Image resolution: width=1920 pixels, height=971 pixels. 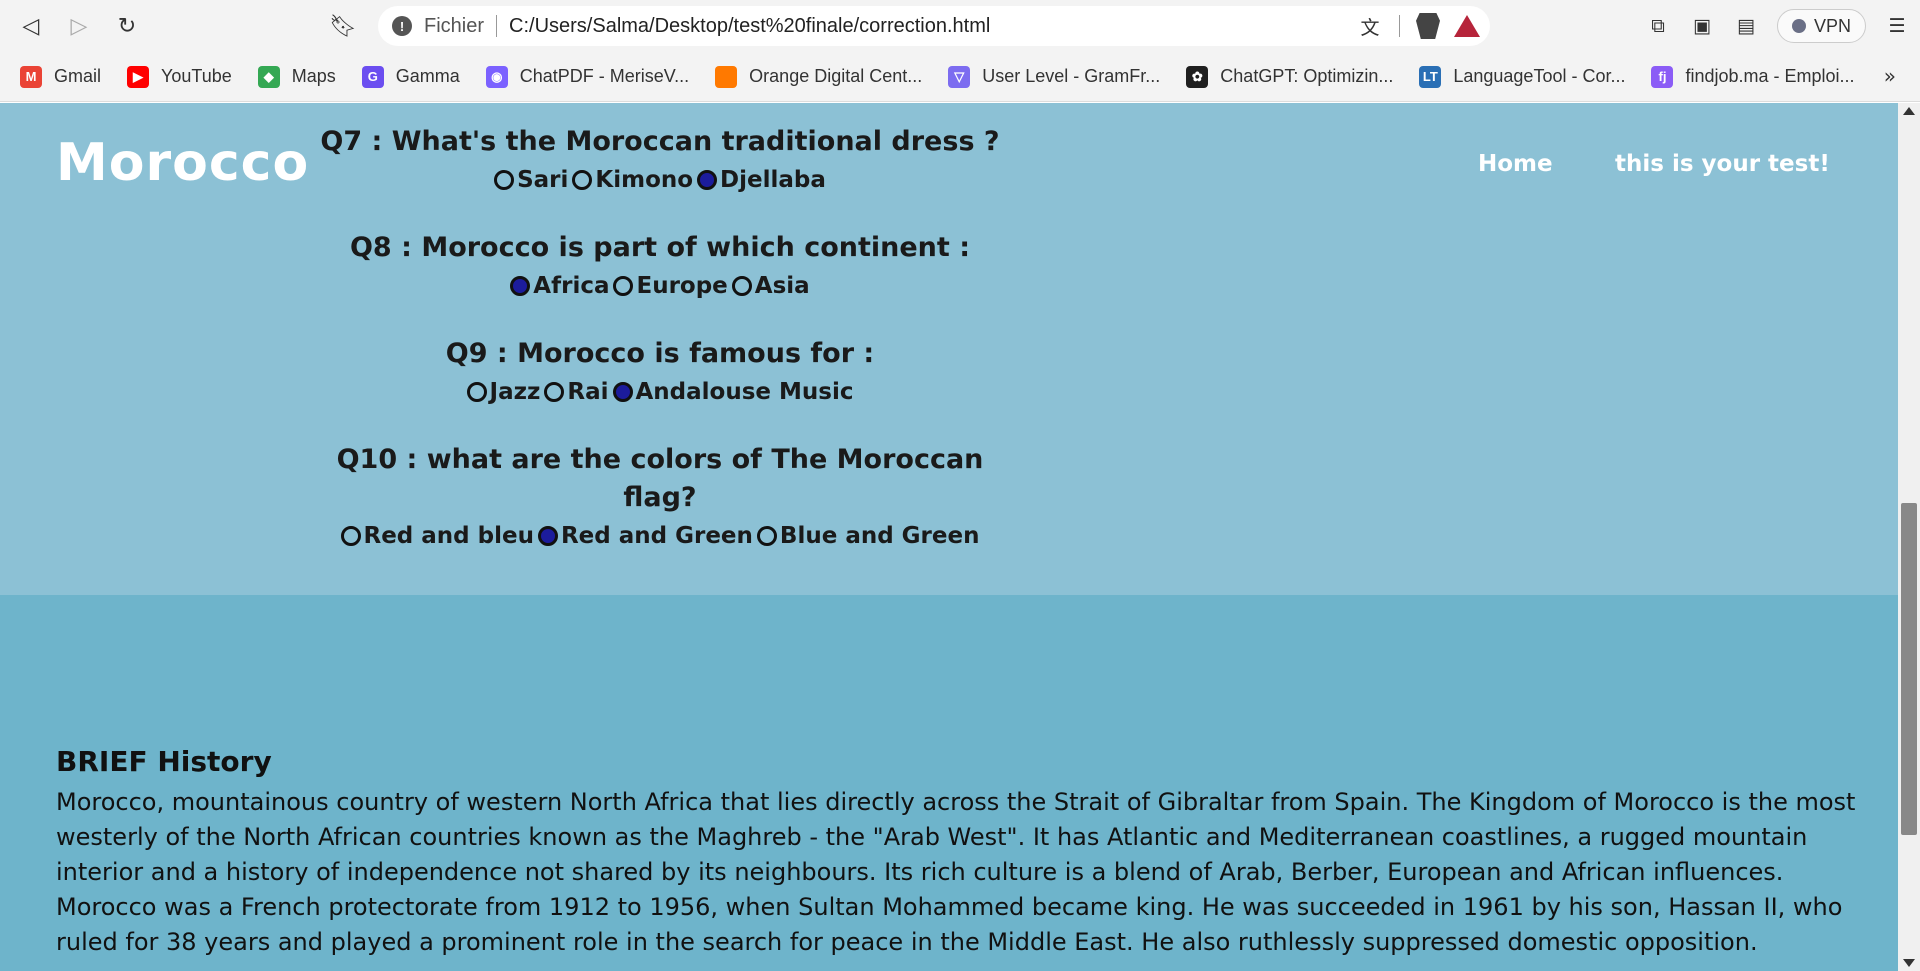 I want to click on answer-option: Europe, so click(x=670, y=286).